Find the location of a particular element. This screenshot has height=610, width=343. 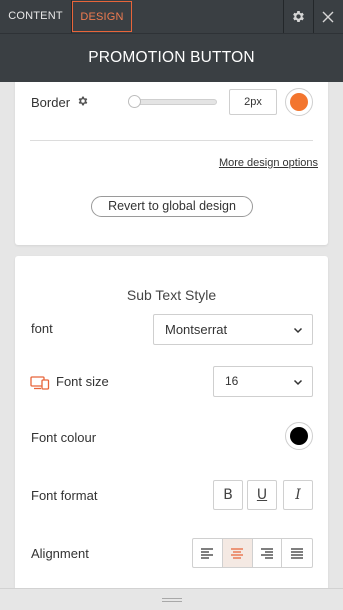

align-left-button is located at coordinates (208, 553).